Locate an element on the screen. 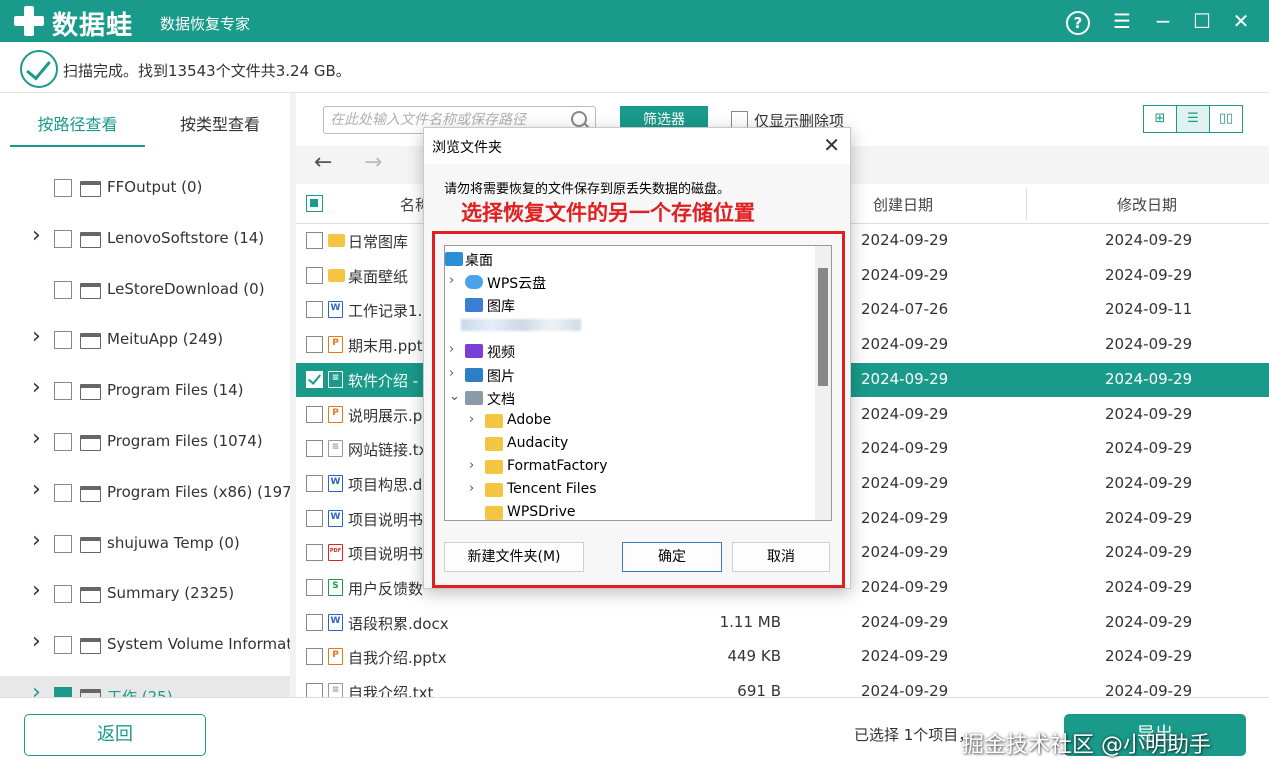  folder-picker-item: › Adobe is located at coordinates (630, 421).